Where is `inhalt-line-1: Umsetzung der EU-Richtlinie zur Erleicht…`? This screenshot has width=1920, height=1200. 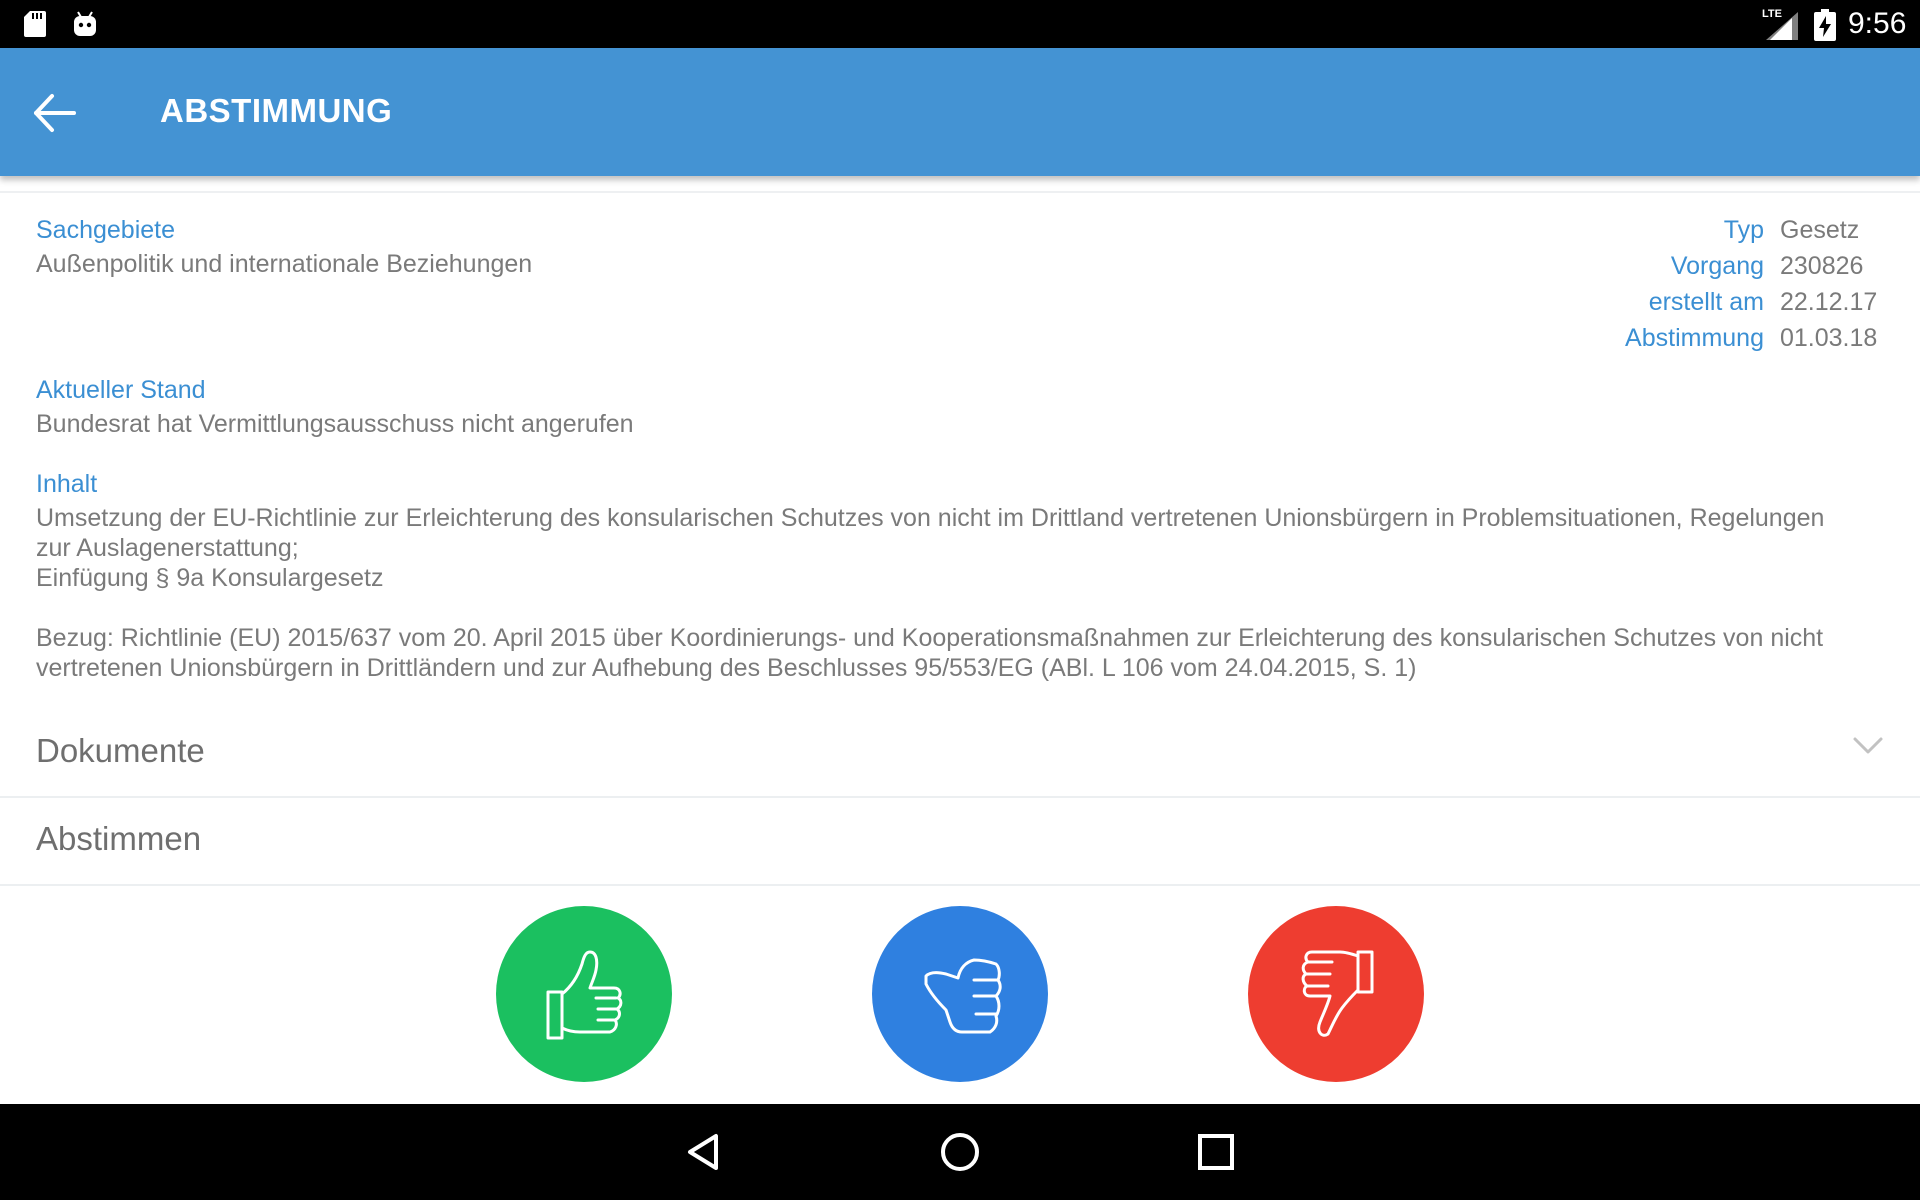
inhalt-line-1: Umsetzung der EU-Richtlinie zur Erleicht… is located at coordinates (930, 518).